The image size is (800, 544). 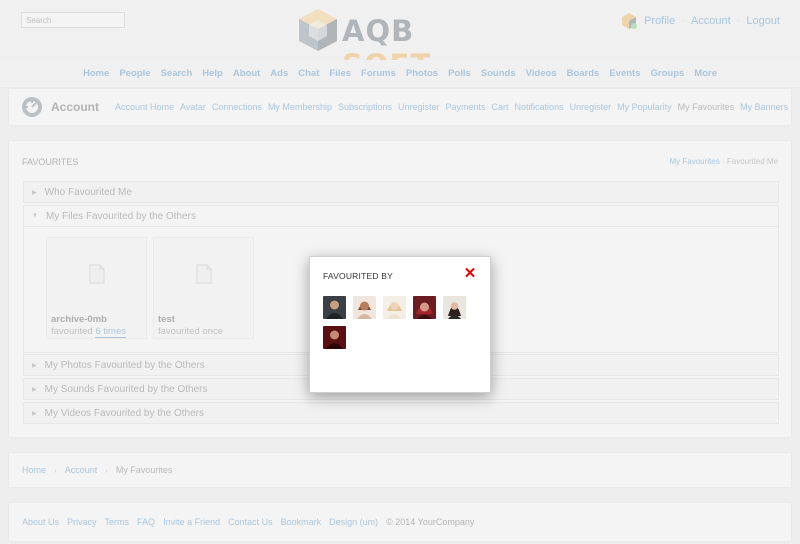 I want to click on copyright: © 2014 YourCompany, so click(x=430, y=522).